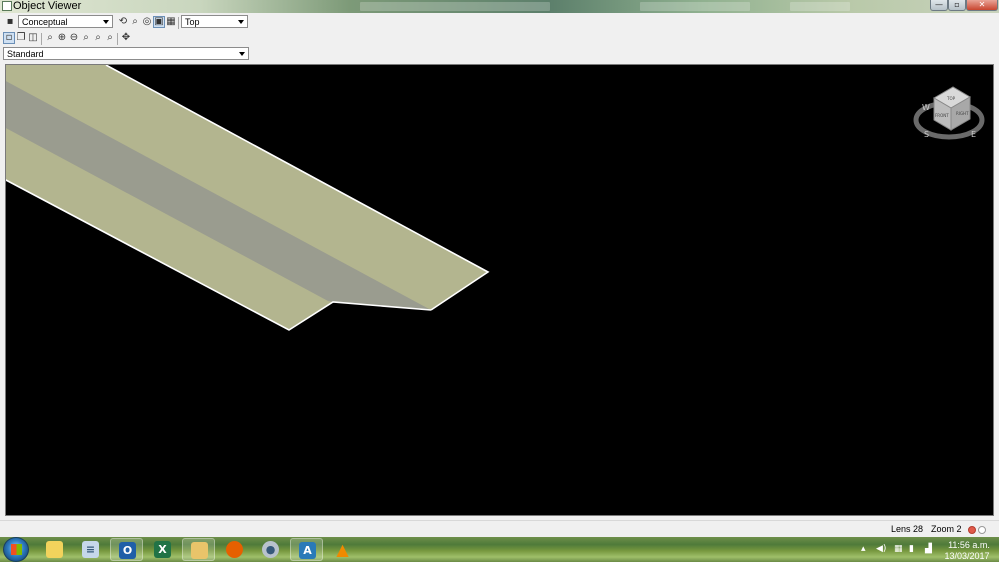 This screenshot has height=562, width=999. Describe the element at coordinates (939, 5) in the screenshot. I see `minimize-button: —` at that location.